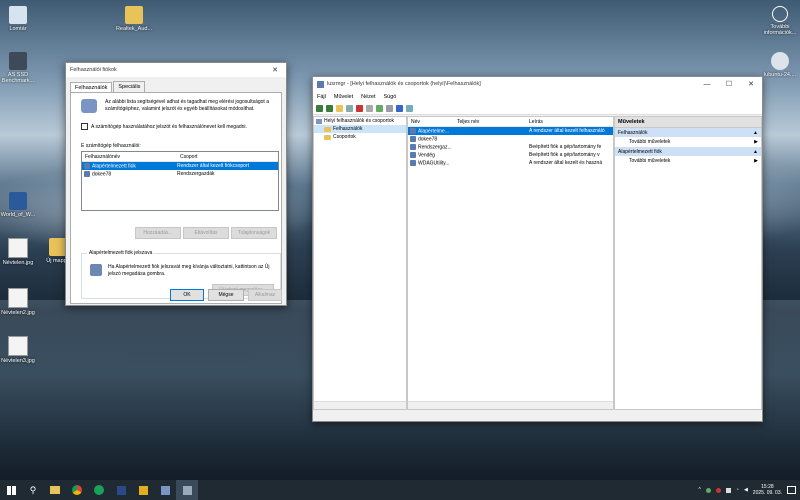  What do you see at coordinates (746, 490) in the screenshot?
I see `volume-icon: ◀` at bounding box center [746, 490].